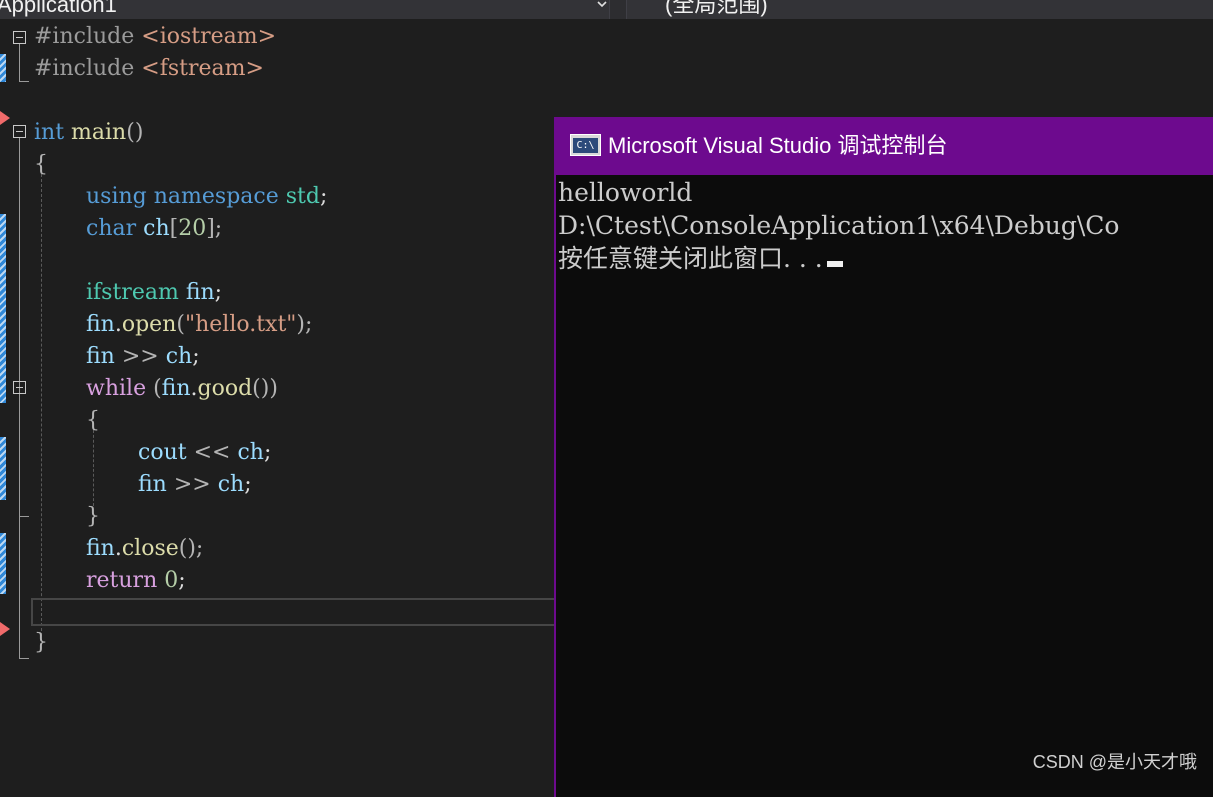 The height and width of the screenshot is (797, 1213). Describe the element at coordinates (135, 132) in the screenshot. I see `punctuation: ()` at that location.